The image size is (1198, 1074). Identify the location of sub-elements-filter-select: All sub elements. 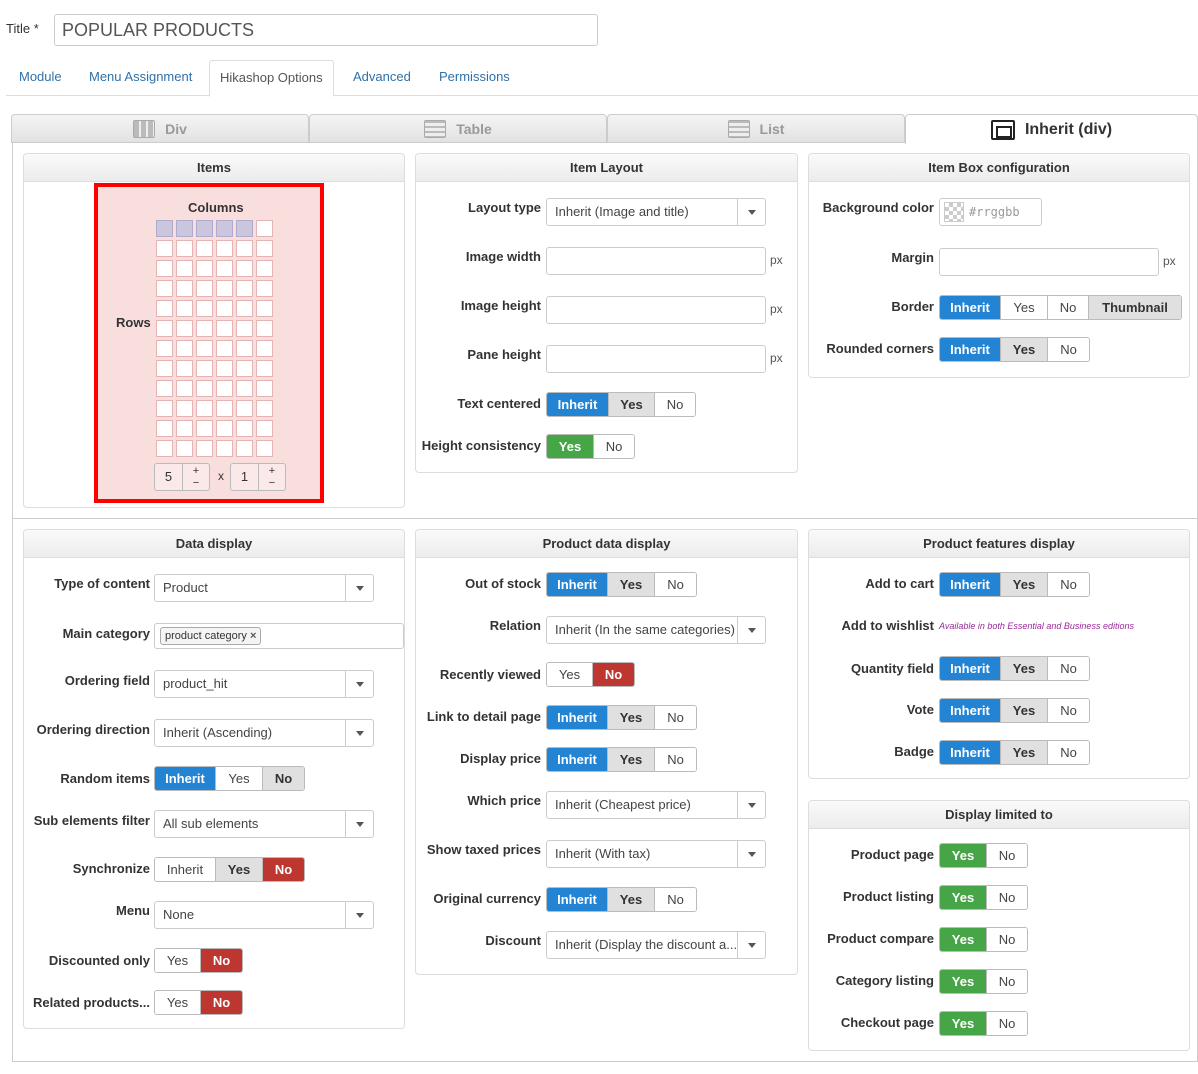
(264, 824).